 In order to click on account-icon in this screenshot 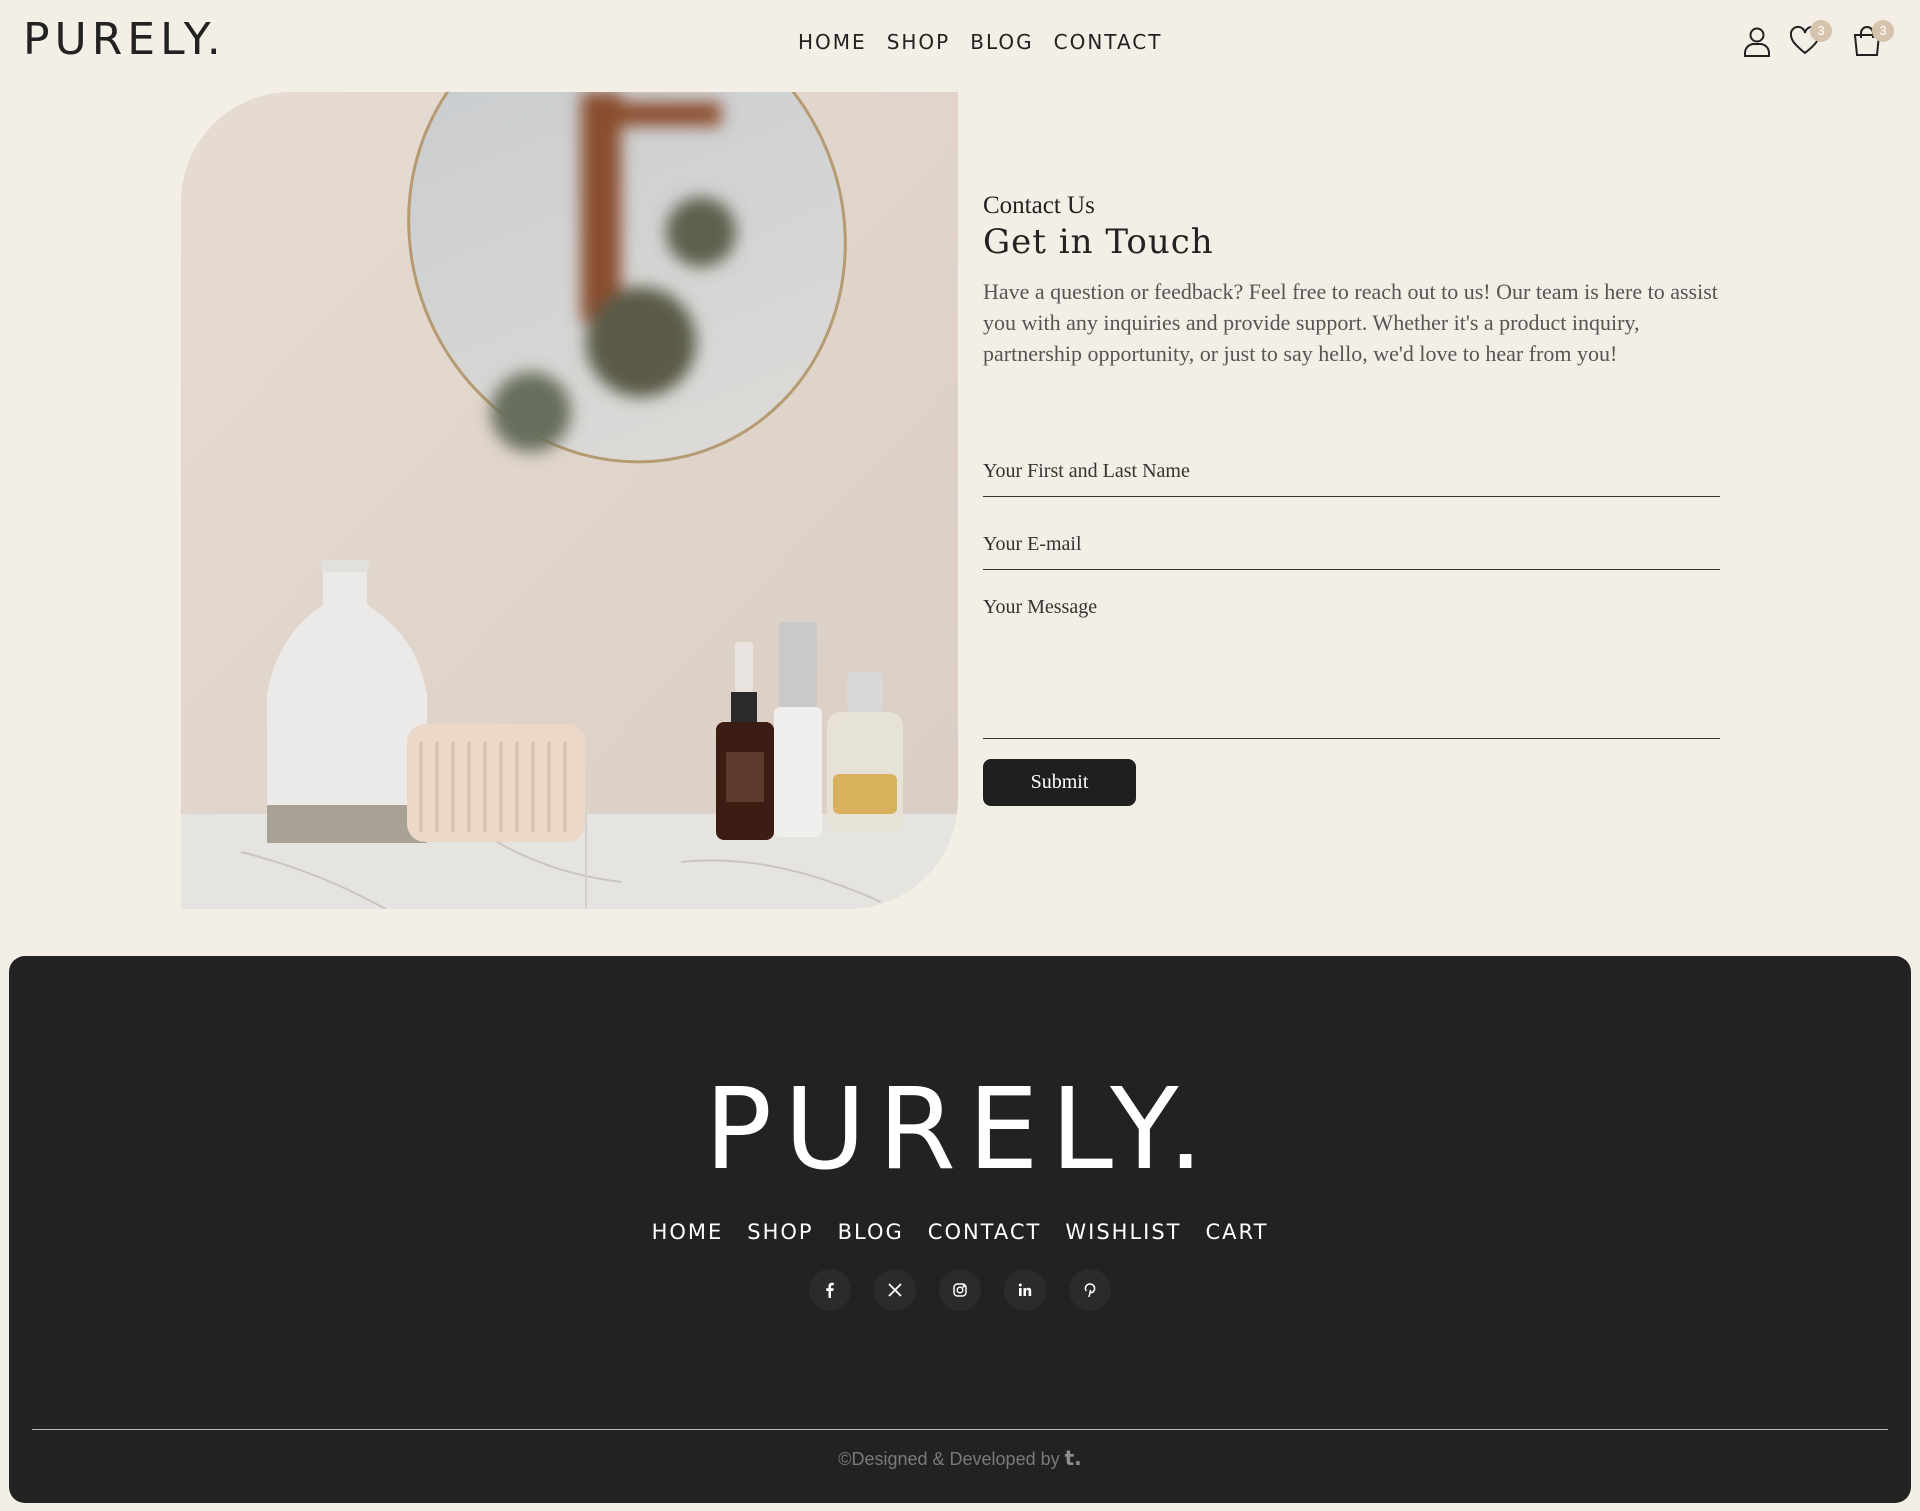, I will do `click(1757, 41)`.